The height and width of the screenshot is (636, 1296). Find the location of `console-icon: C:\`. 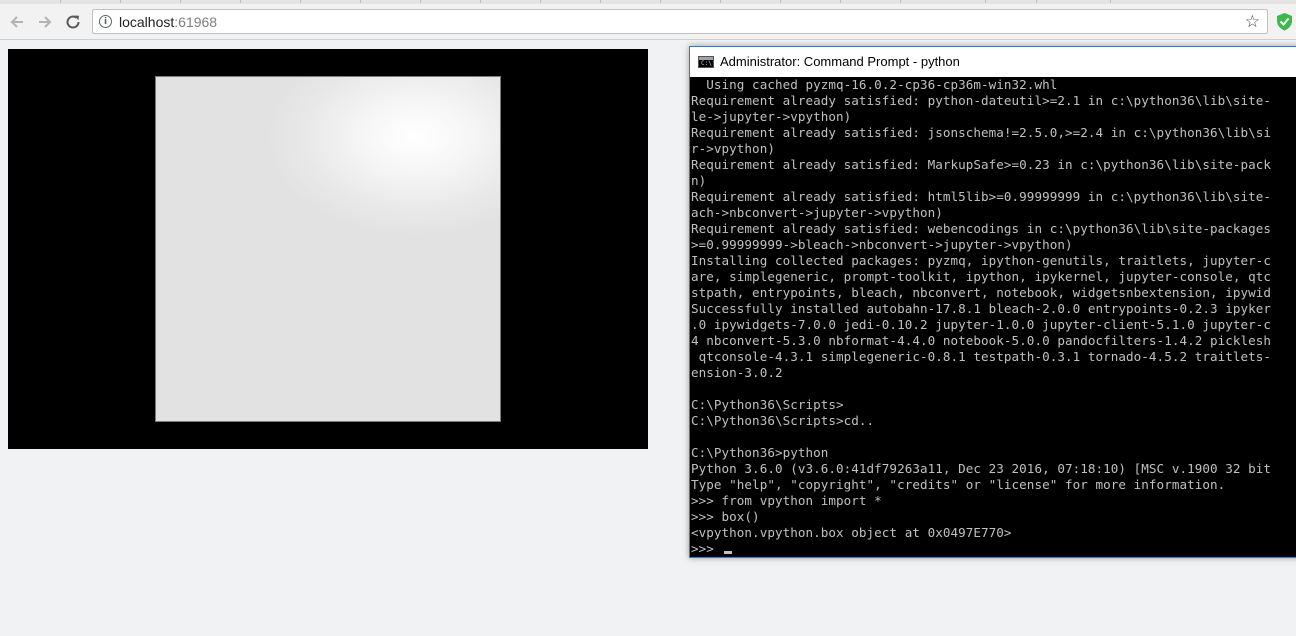

console-icon: C:\ is located at coordinates (706, 62).